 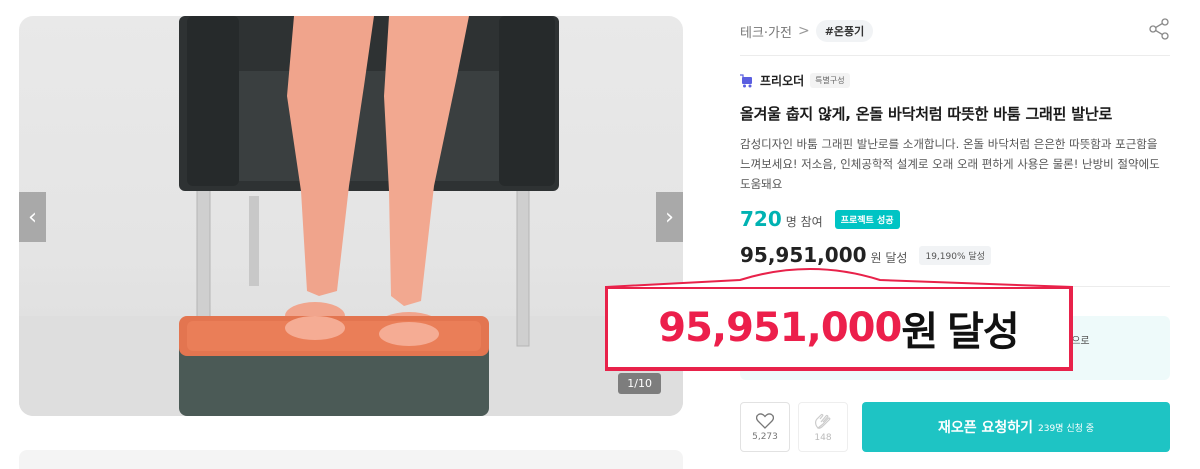 I want to click on breadcrumb: 테크·가전 > #온풍기, so click(x=807, y=31).